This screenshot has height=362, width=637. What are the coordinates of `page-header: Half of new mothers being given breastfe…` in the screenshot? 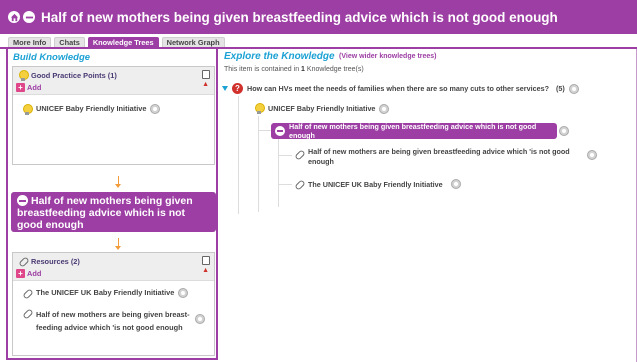 It's located at (318, 17).